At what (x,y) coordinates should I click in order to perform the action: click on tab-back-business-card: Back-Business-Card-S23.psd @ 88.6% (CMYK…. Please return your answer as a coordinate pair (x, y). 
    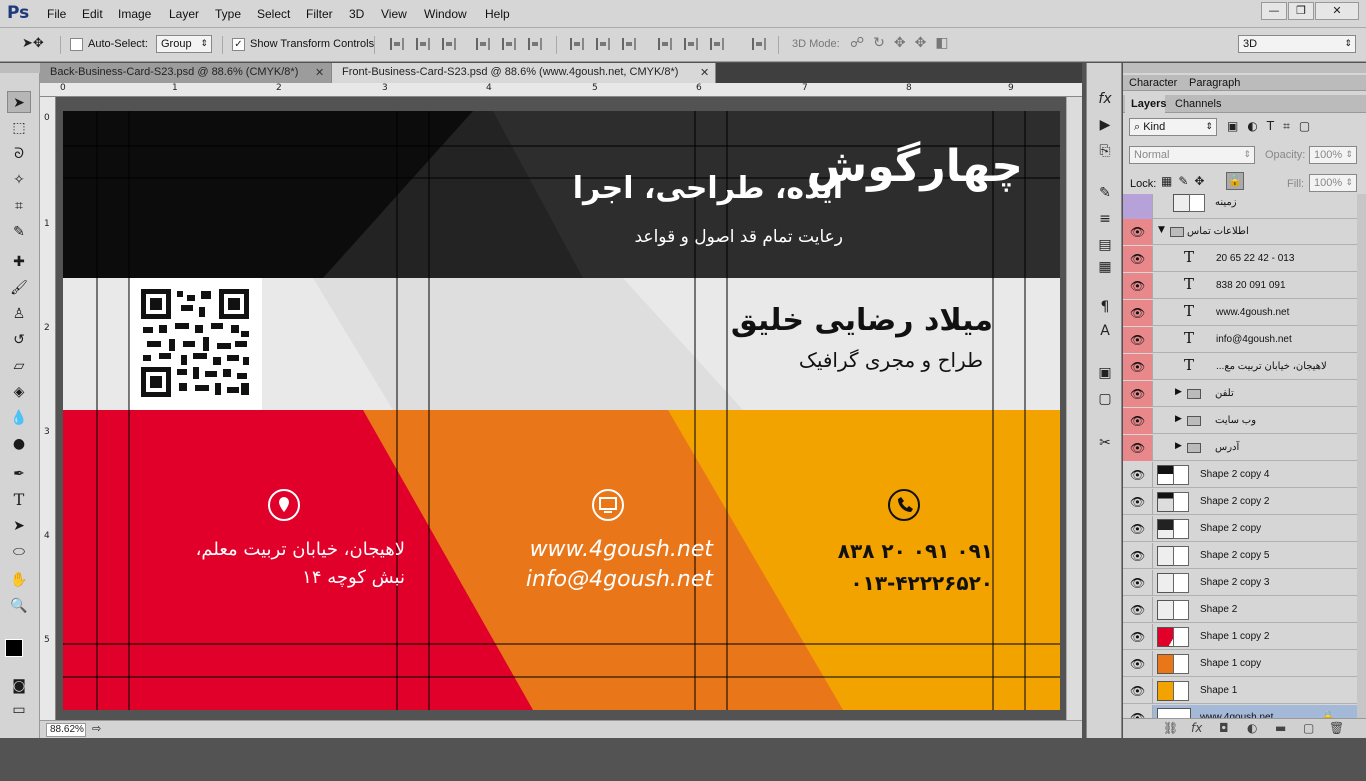
    Looking at the image, I should click on (186, 73).